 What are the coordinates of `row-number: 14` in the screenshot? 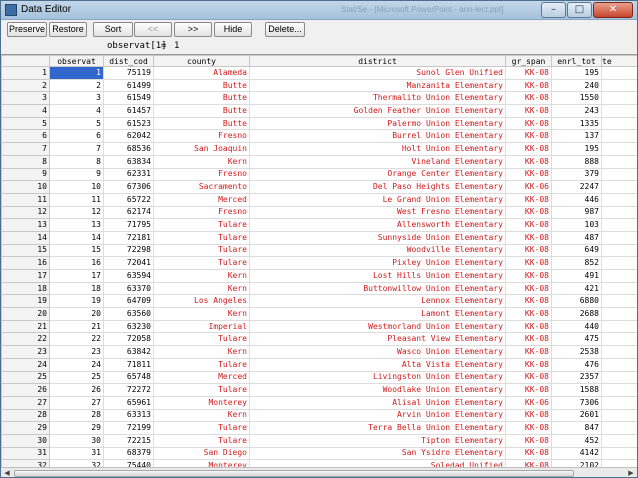 It's located at (25, 237).